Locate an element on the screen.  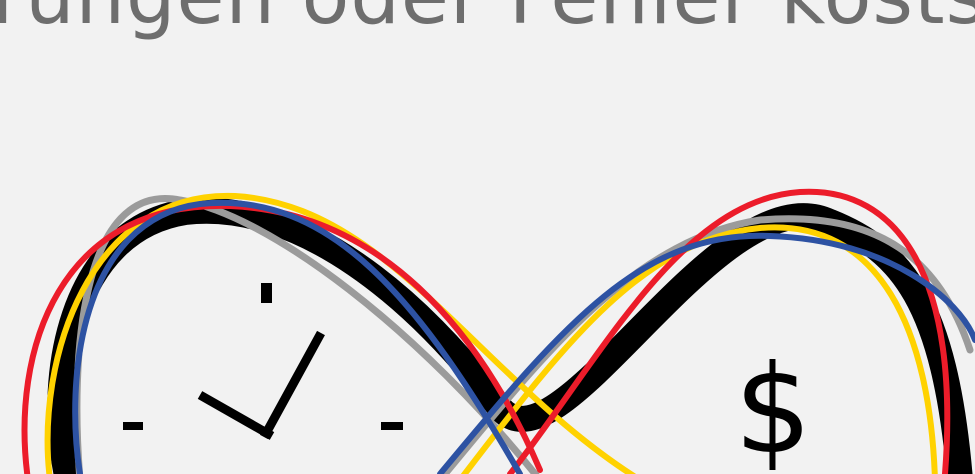
dollar-icon: $ is located at coordinates (773, 406).